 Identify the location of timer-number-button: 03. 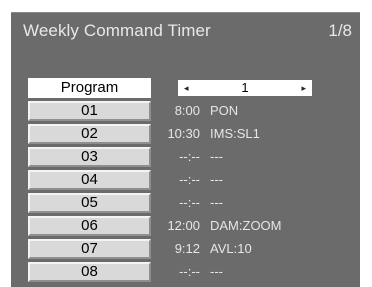
(89, 157).